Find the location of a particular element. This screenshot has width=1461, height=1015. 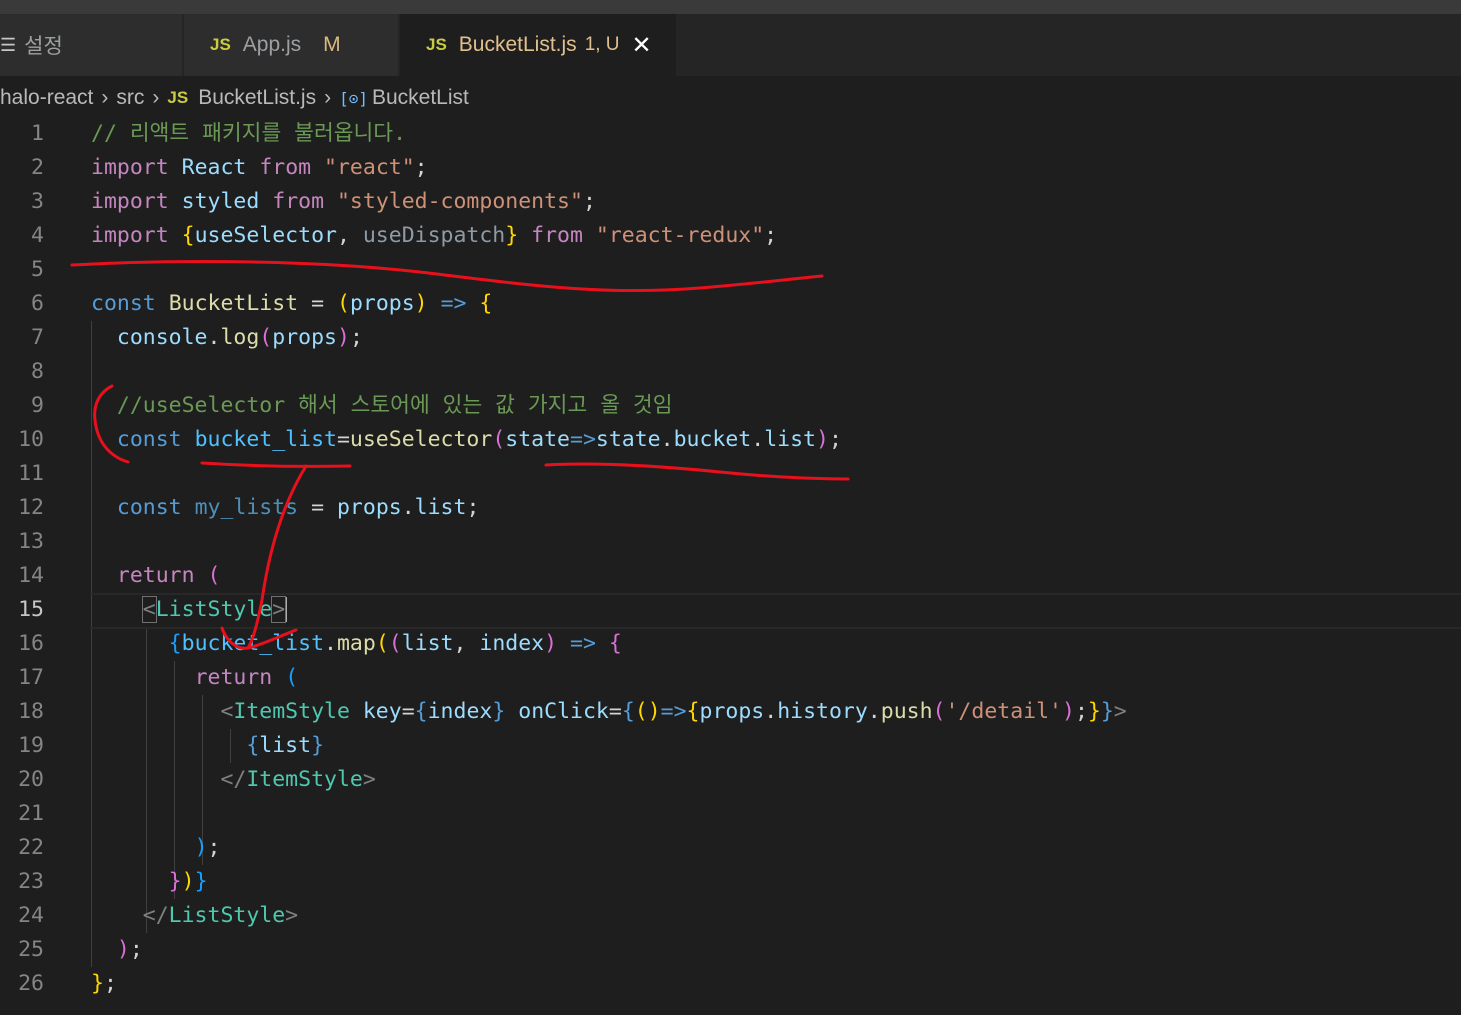

editor-tab-bar: ☰ 설정 JS App.js M JS BucketList.js 1, U ✕ is located at coordinates (730, 45).